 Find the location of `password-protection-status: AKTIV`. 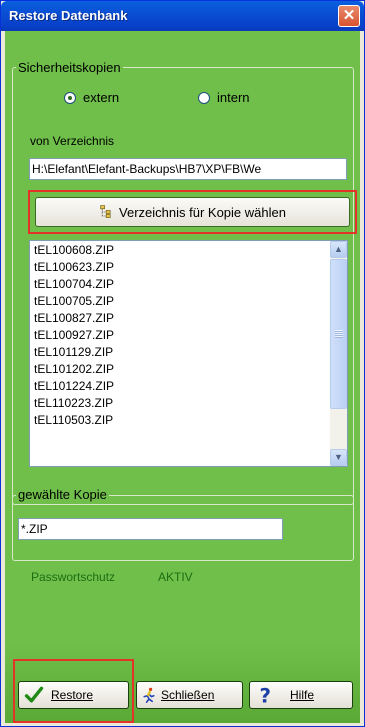

password-protection-status: AKTIV is located at coordinates (175, 577).